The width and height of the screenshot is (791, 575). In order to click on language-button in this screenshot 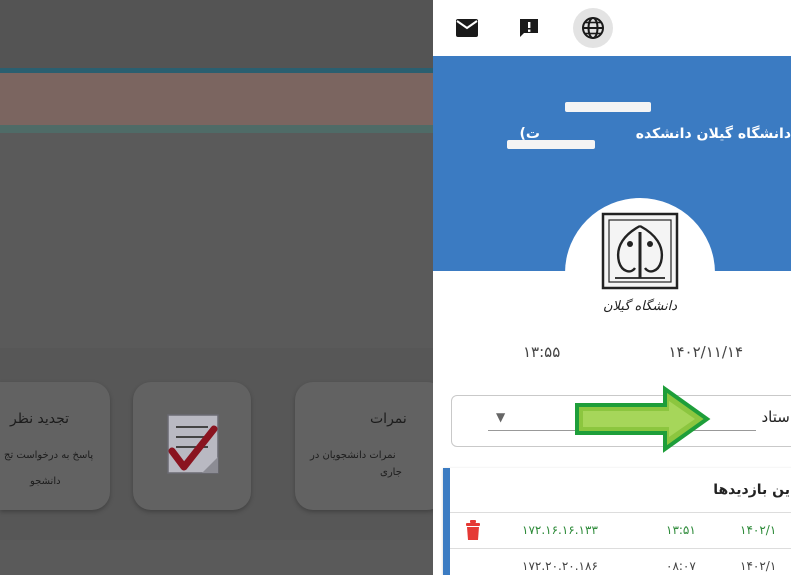, I will do `click(593, 28)`.